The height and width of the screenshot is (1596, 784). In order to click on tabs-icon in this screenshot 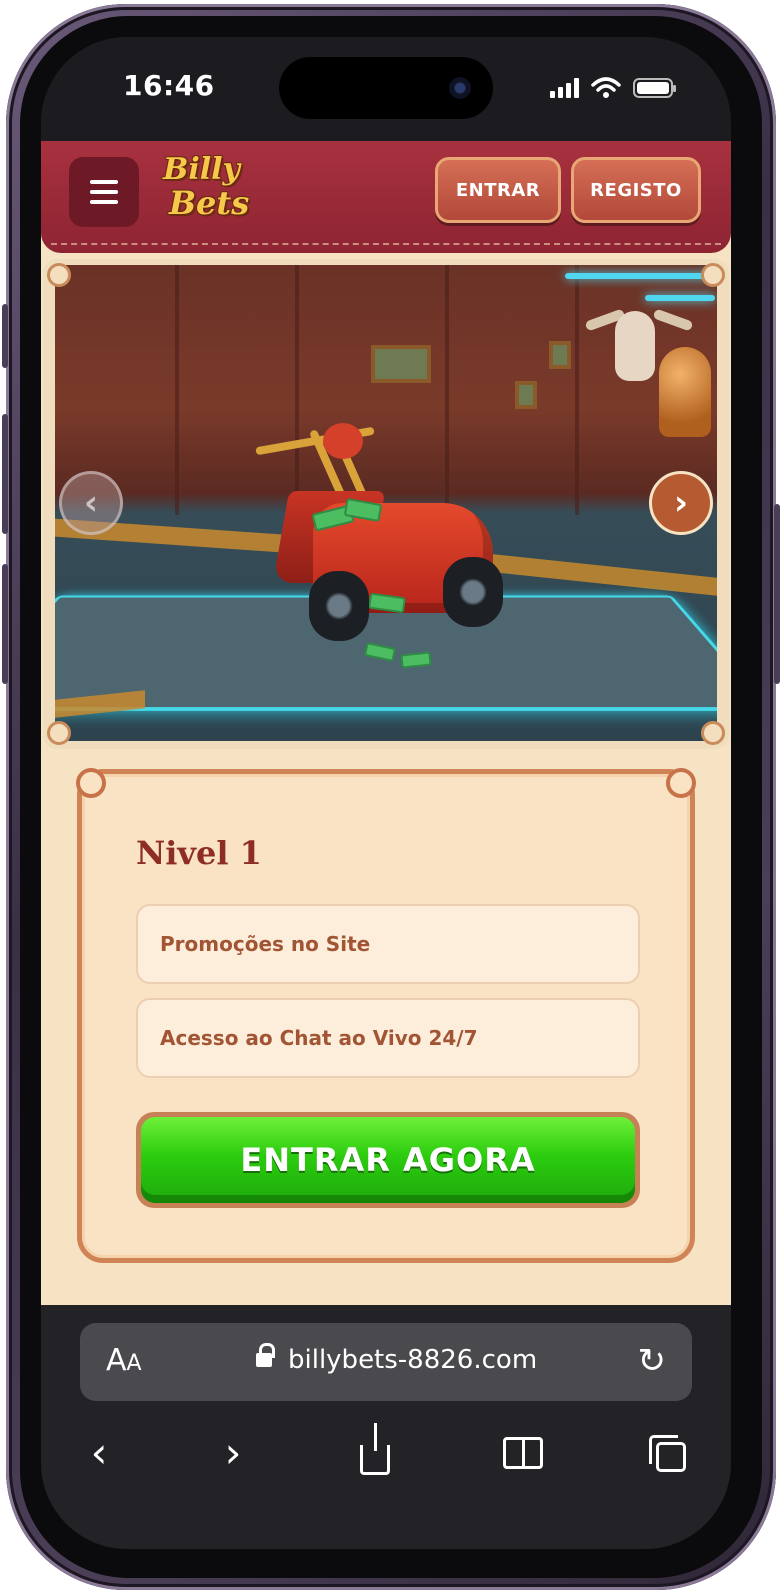, I will do `click(667, 1453)`.